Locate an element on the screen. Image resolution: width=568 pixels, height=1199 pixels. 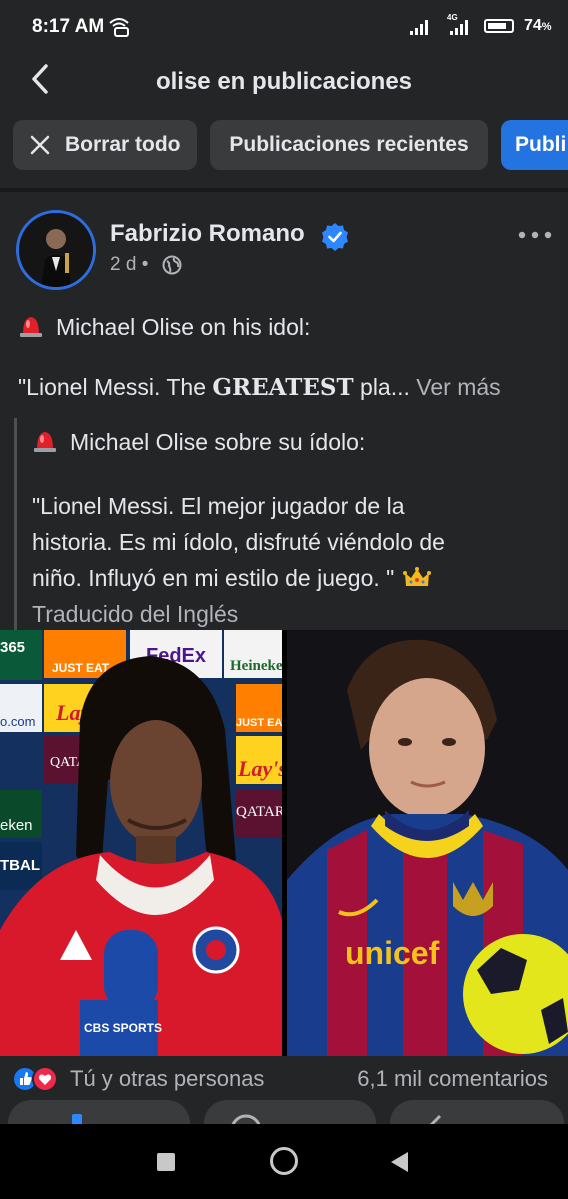
status-time: 8:17 AM is located at coordinates (68, 26).